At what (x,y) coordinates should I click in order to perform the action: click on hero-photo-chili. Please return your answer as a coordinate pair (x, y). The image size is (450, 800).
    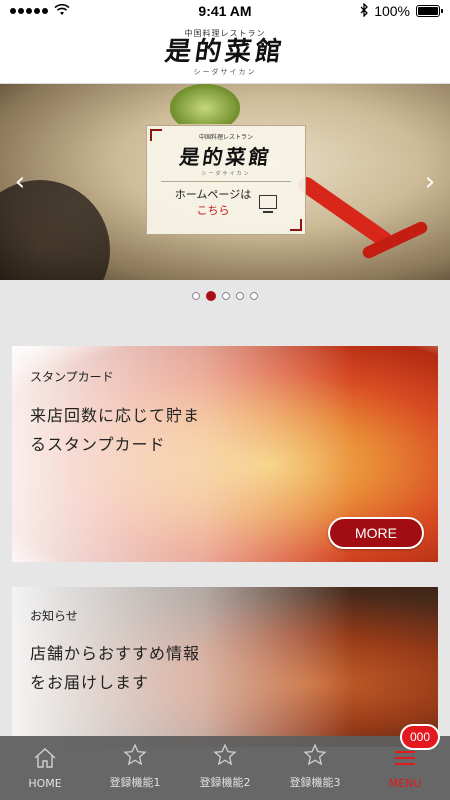
    Looking at the image, I should click on (345, 212).